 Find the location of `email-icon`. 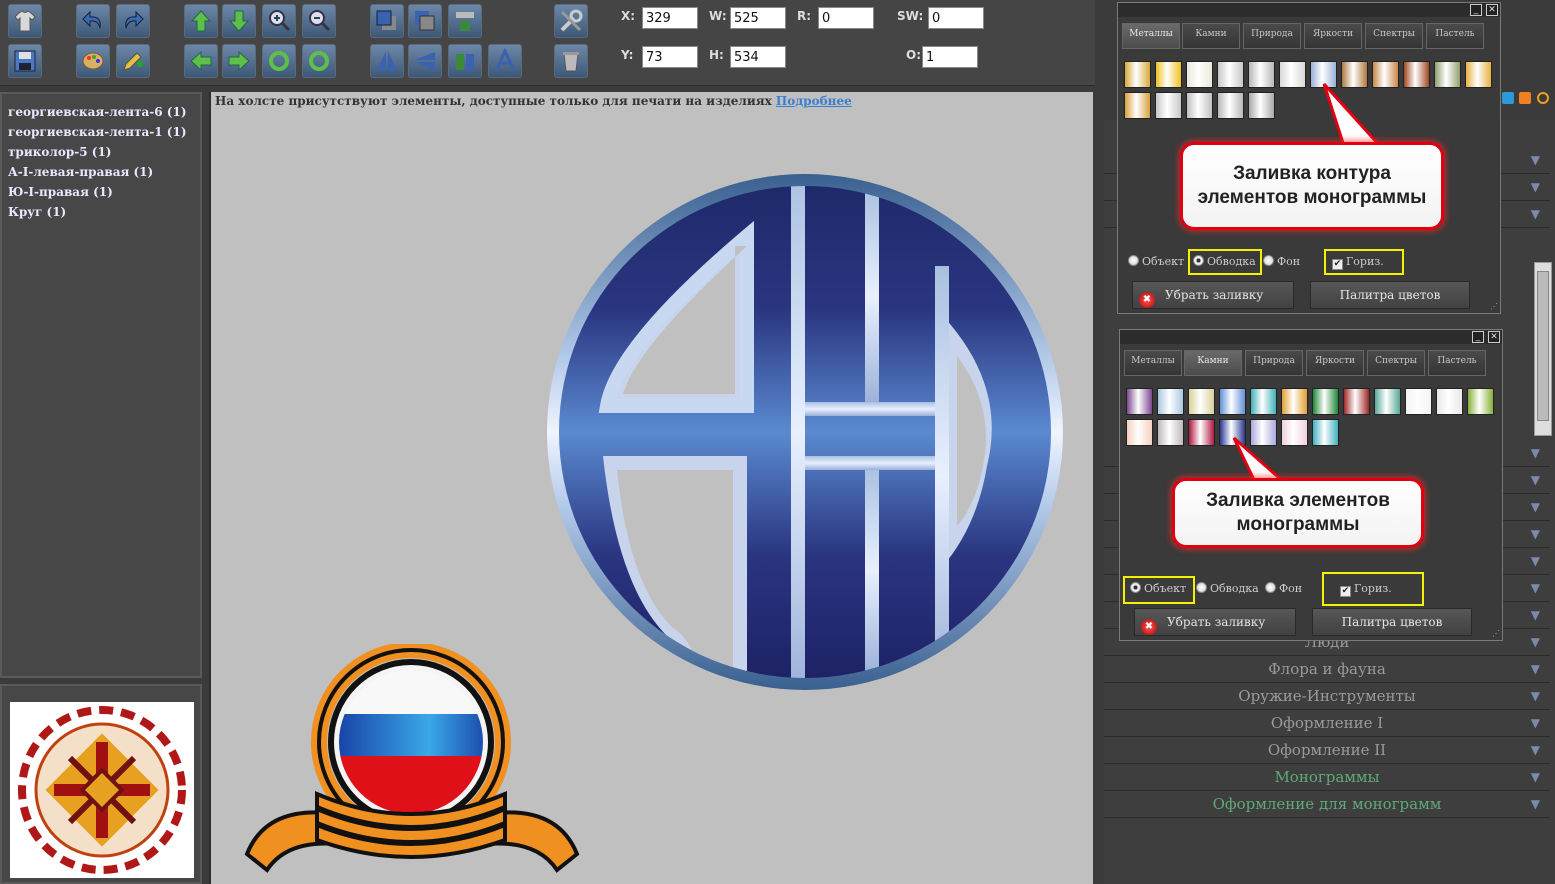

email-icon is located at coordinates (1543, 98).